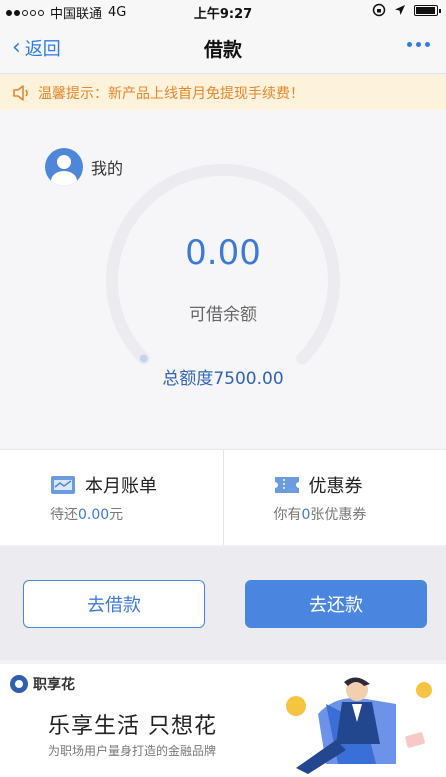  I want to click on notice-text: 温馨提示：新产品上线首月免提现手续费！, so click(171, 93).